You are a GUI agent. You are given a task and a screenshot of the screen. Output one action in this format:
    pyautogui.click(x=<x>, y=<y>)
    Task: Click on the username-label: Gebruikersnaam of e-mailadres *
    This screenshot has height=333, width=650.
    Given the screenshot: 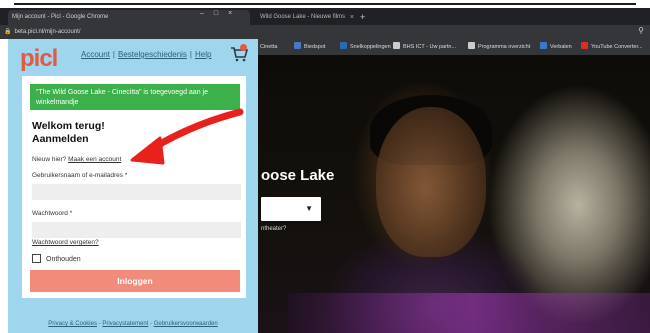 What is the action you would take?
    pyautogui.click(x=79, y=175)
    